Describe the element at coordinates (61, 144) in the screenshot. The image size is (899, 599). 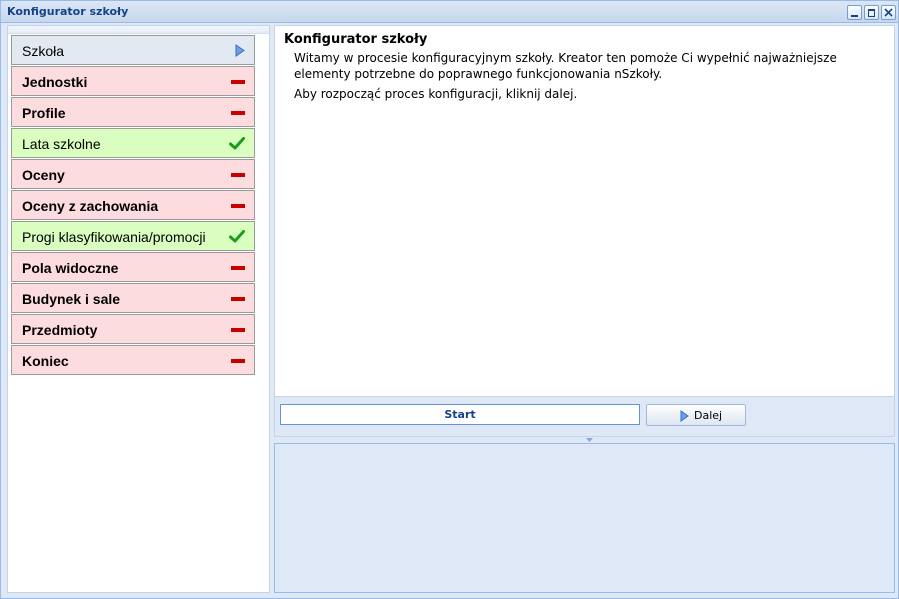
I see `step-label: Lata szkolne` at that location.